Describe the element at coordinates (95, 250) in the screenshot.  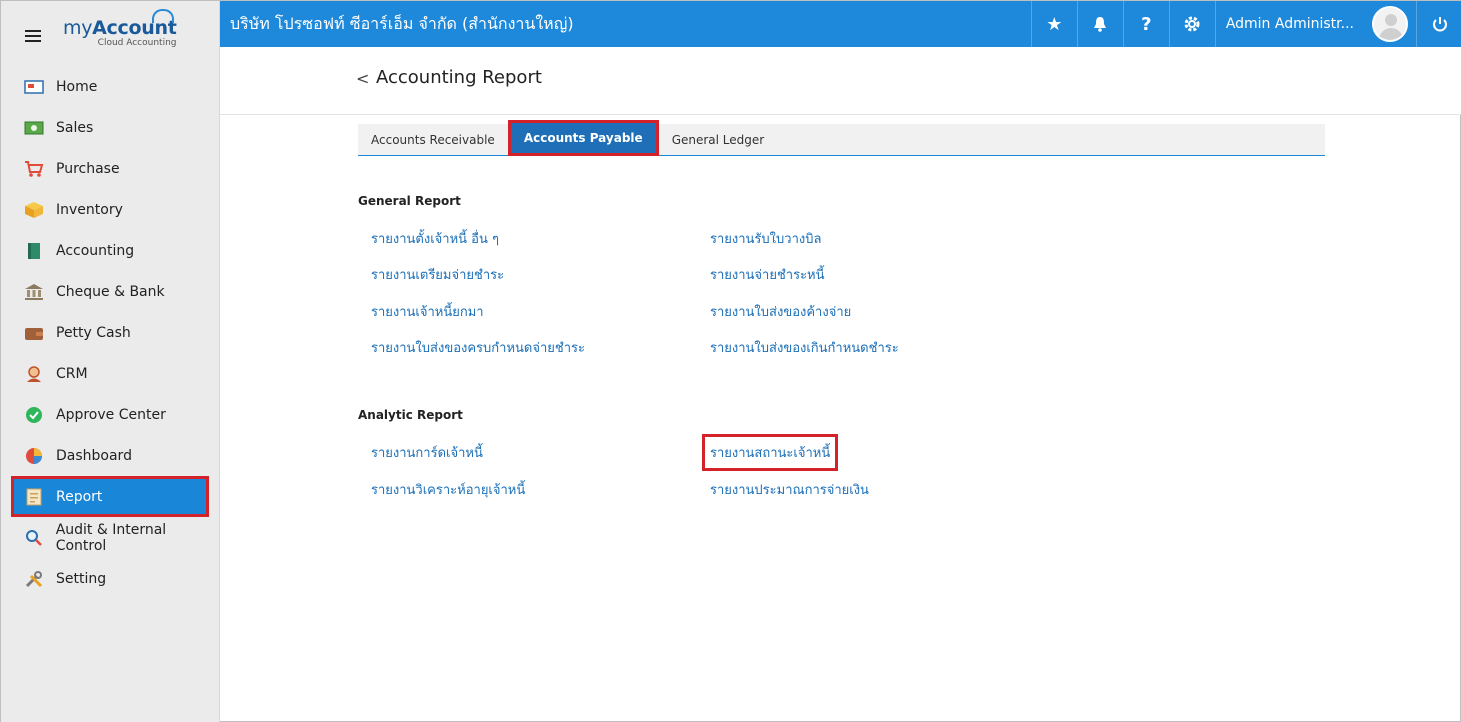
I see `sidebar-item-label: Accounting` at that location.